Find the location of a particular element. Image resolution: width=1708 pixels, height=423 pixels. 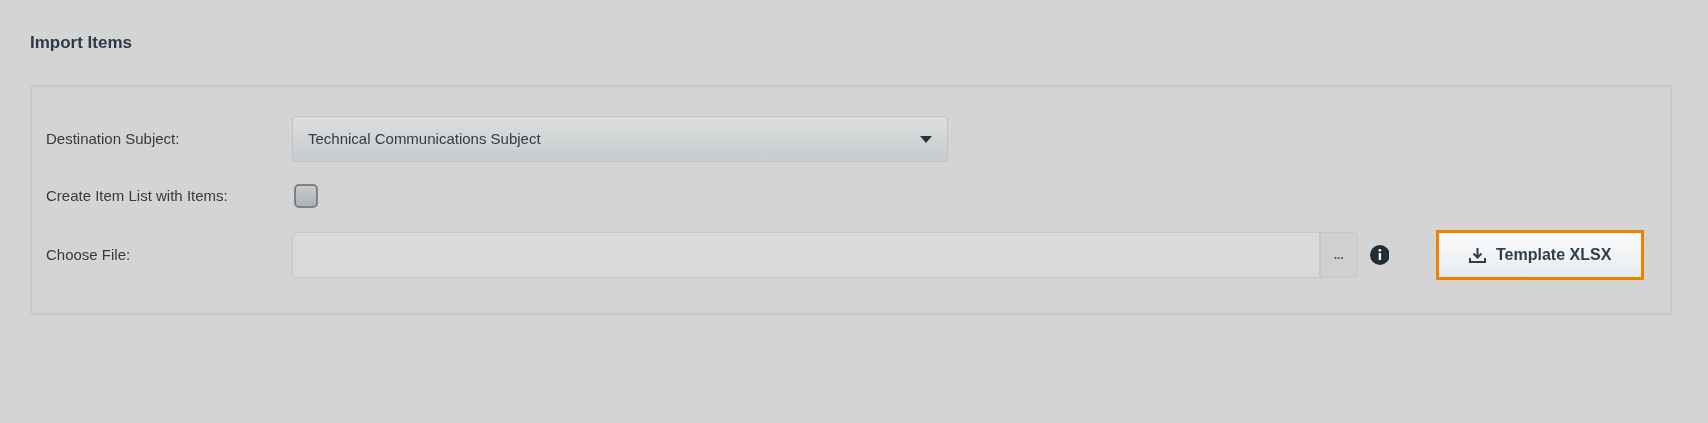

page-title: Import Items is located at coordinates (81, 43).